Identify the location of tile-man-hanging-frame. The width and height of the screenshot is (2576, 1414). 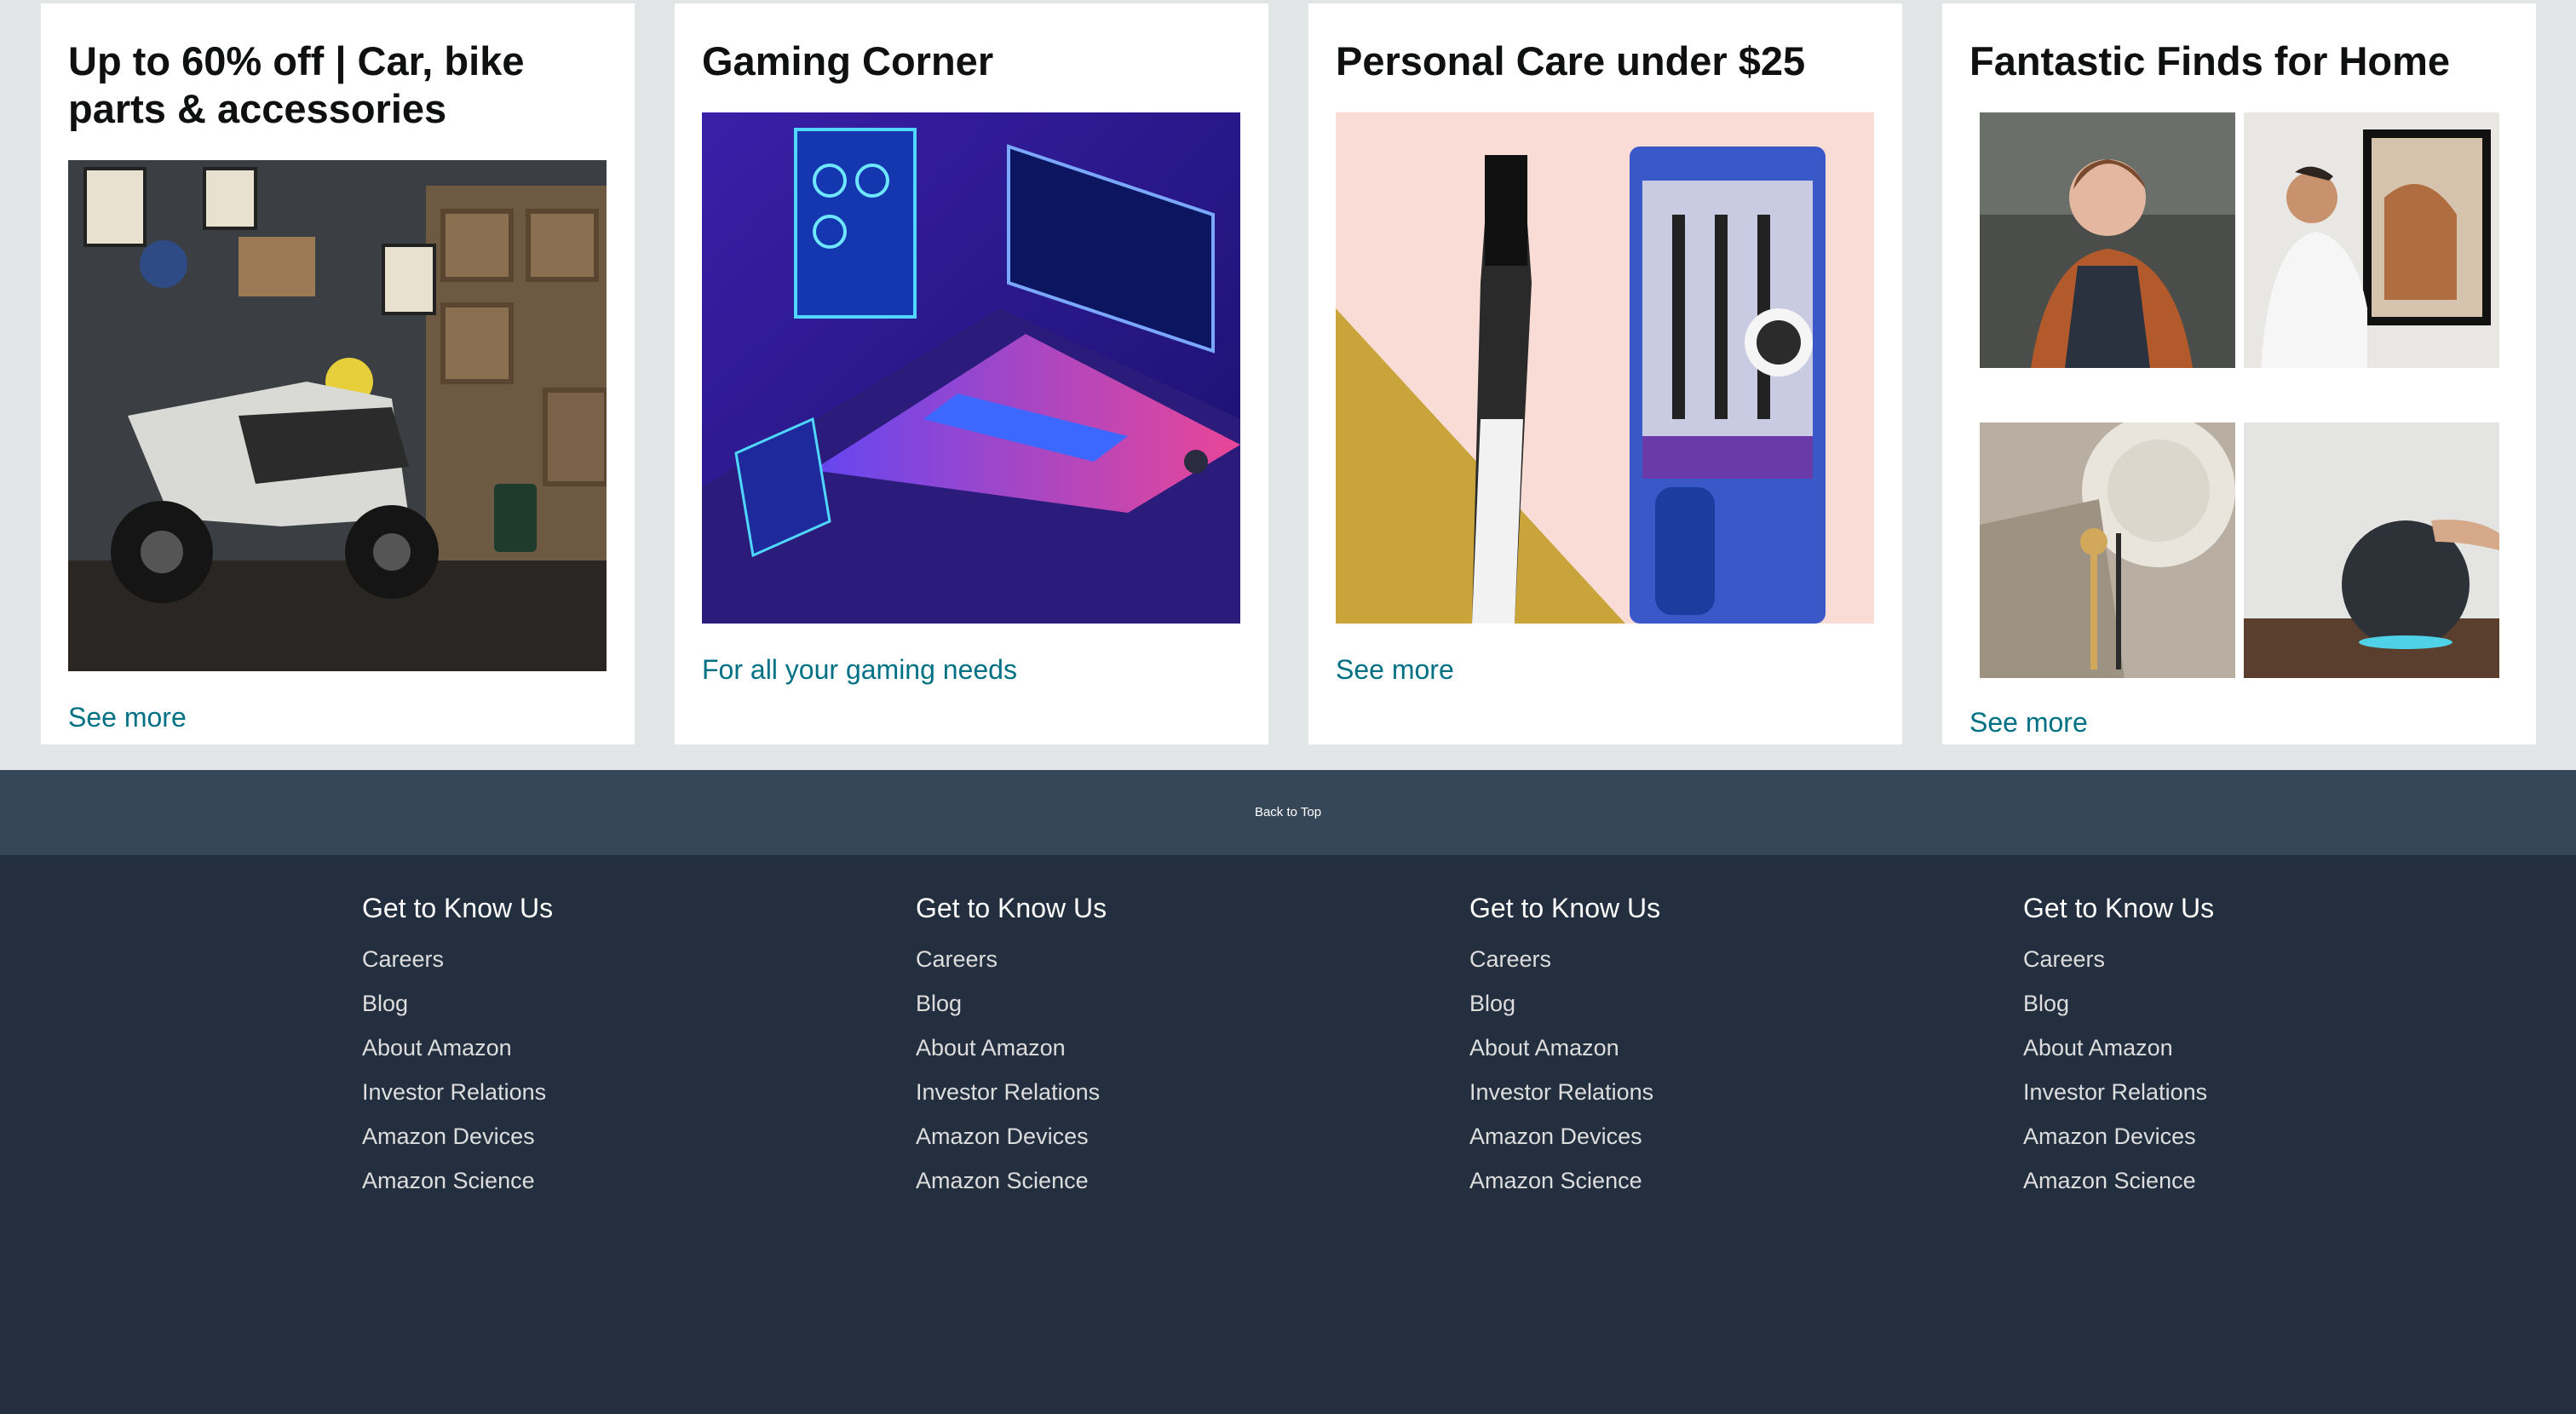
(2372, 240).